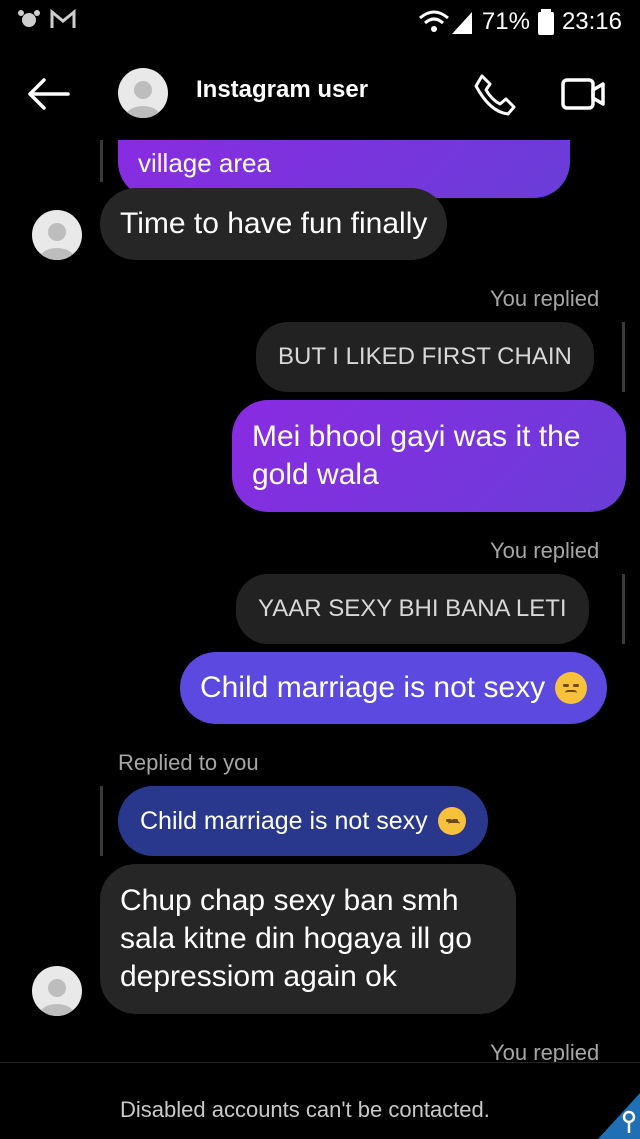  I want to click on message-text-line: Mei bhool gayi was it the, so click(416, 436).